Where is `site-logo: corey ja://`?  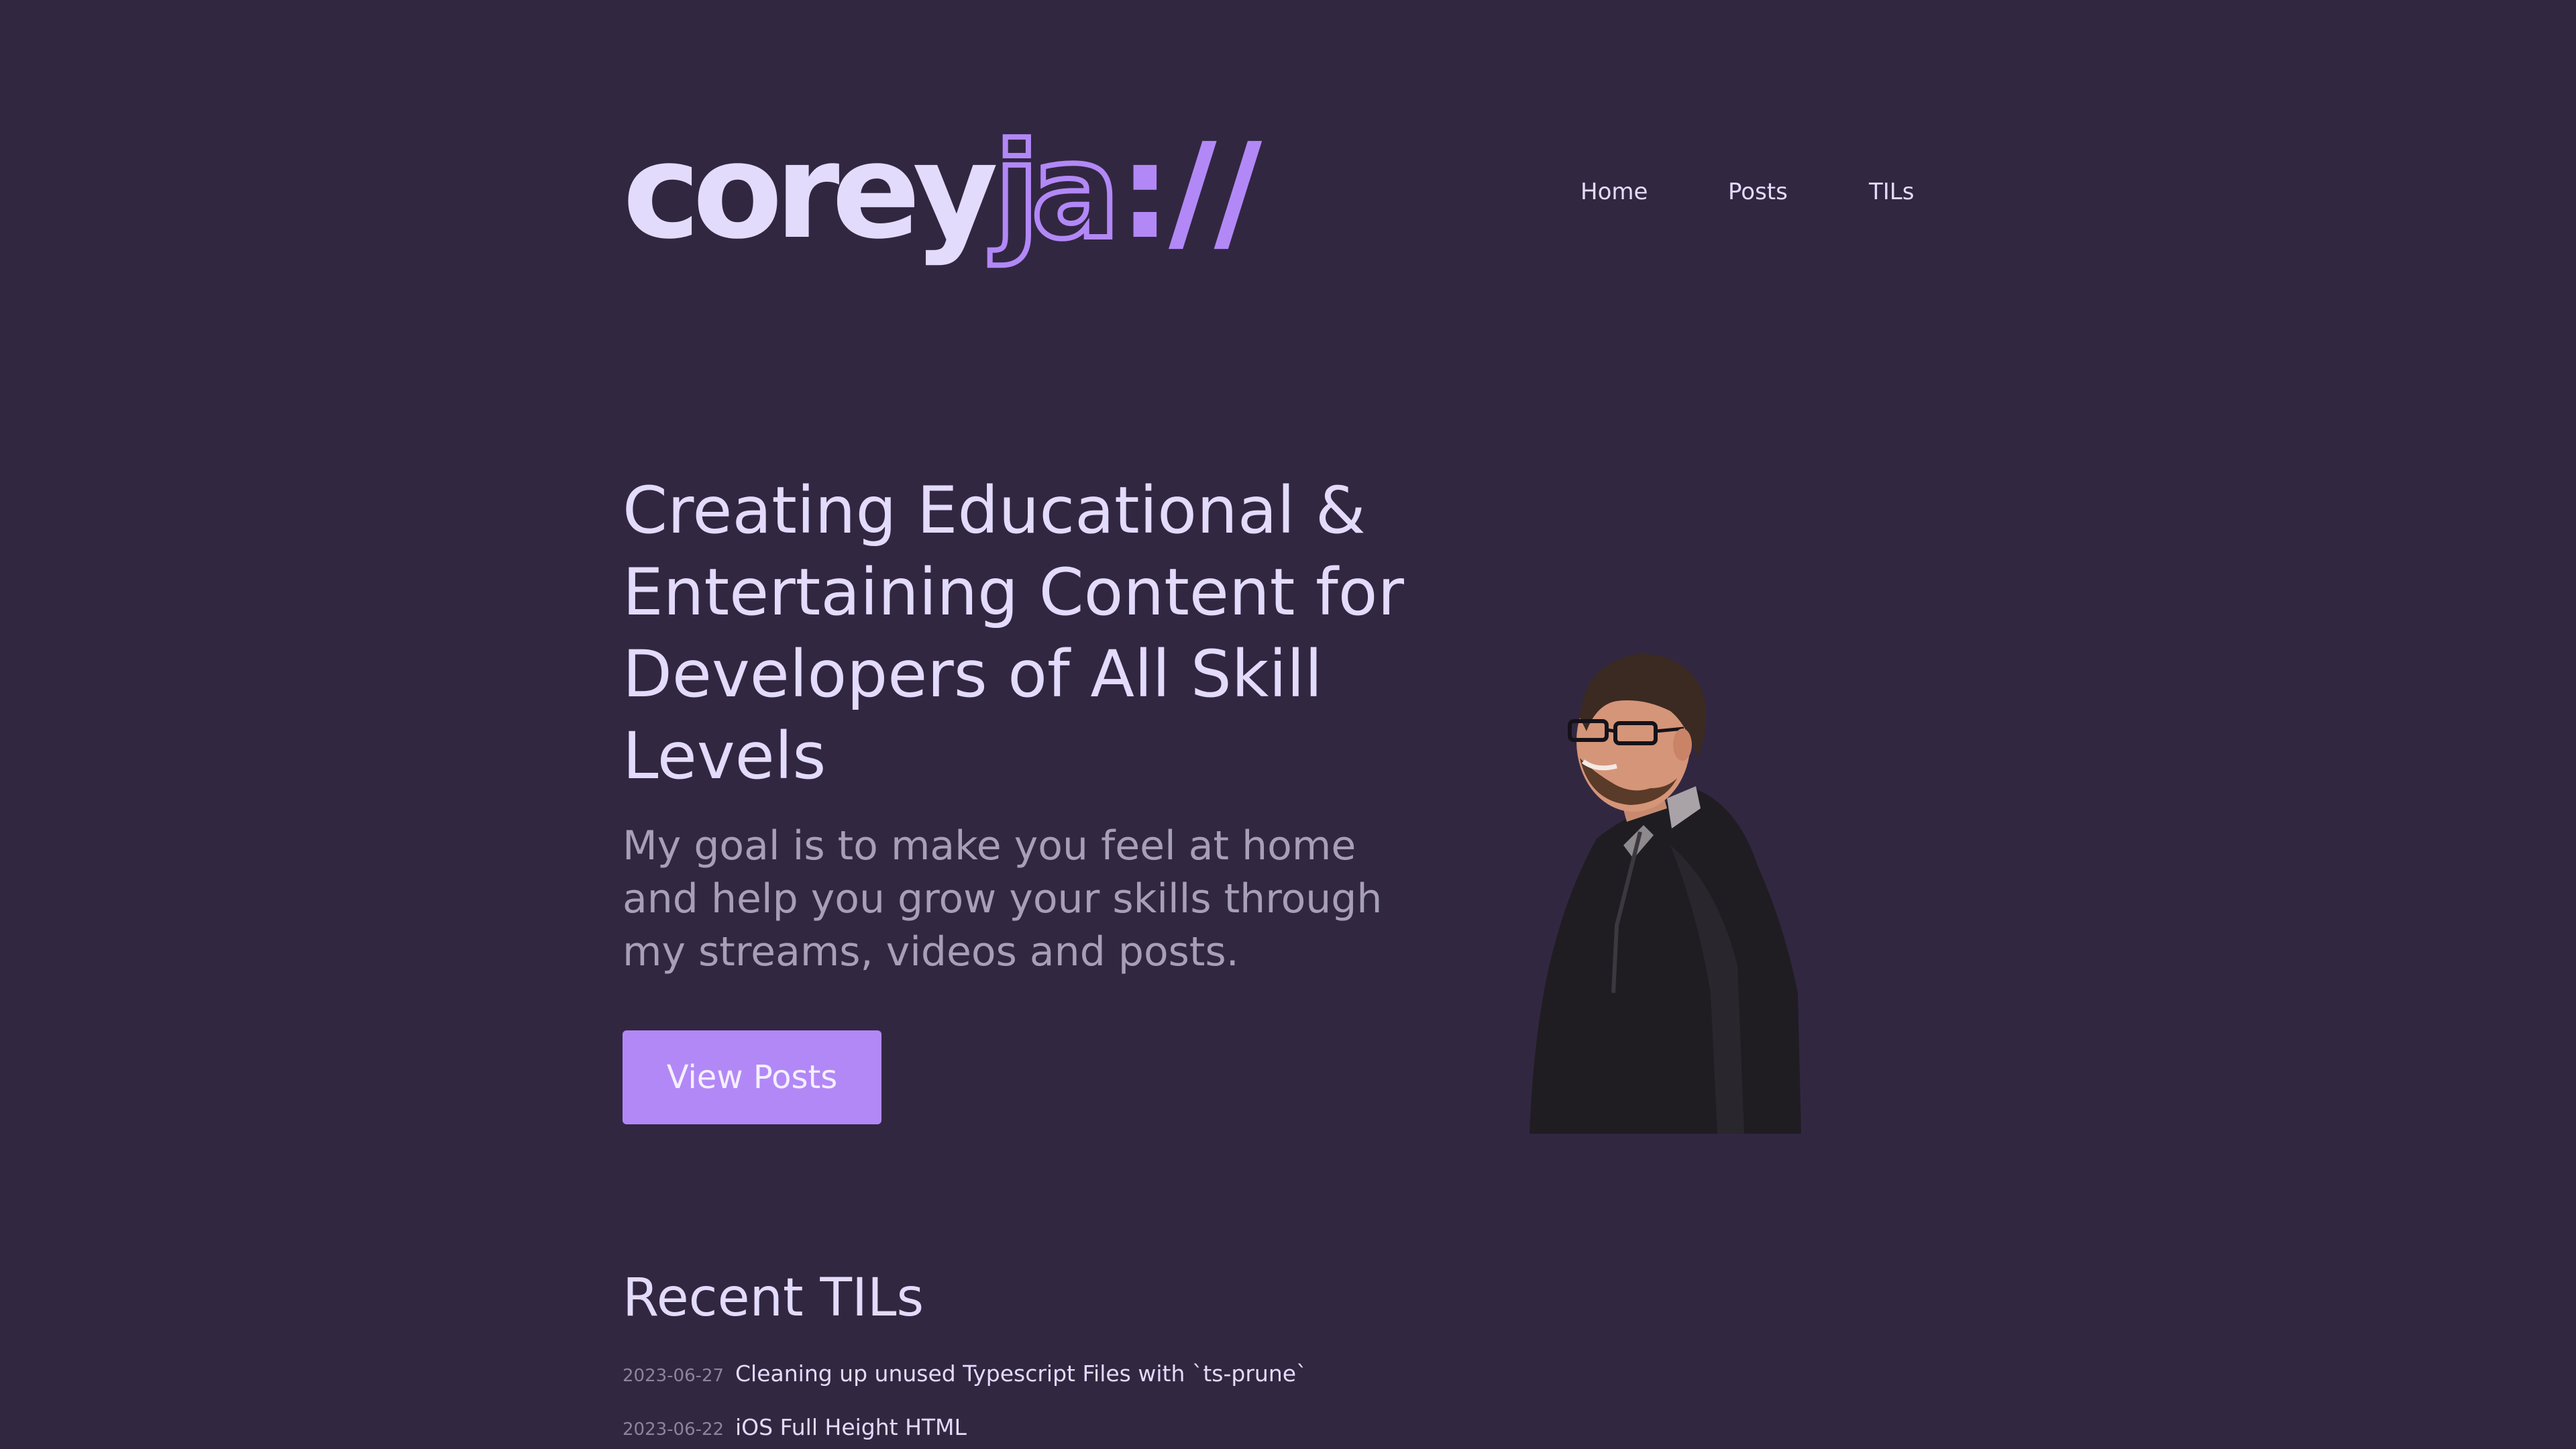 site-logo: corey ja:// is located at coordinates (943, 191).